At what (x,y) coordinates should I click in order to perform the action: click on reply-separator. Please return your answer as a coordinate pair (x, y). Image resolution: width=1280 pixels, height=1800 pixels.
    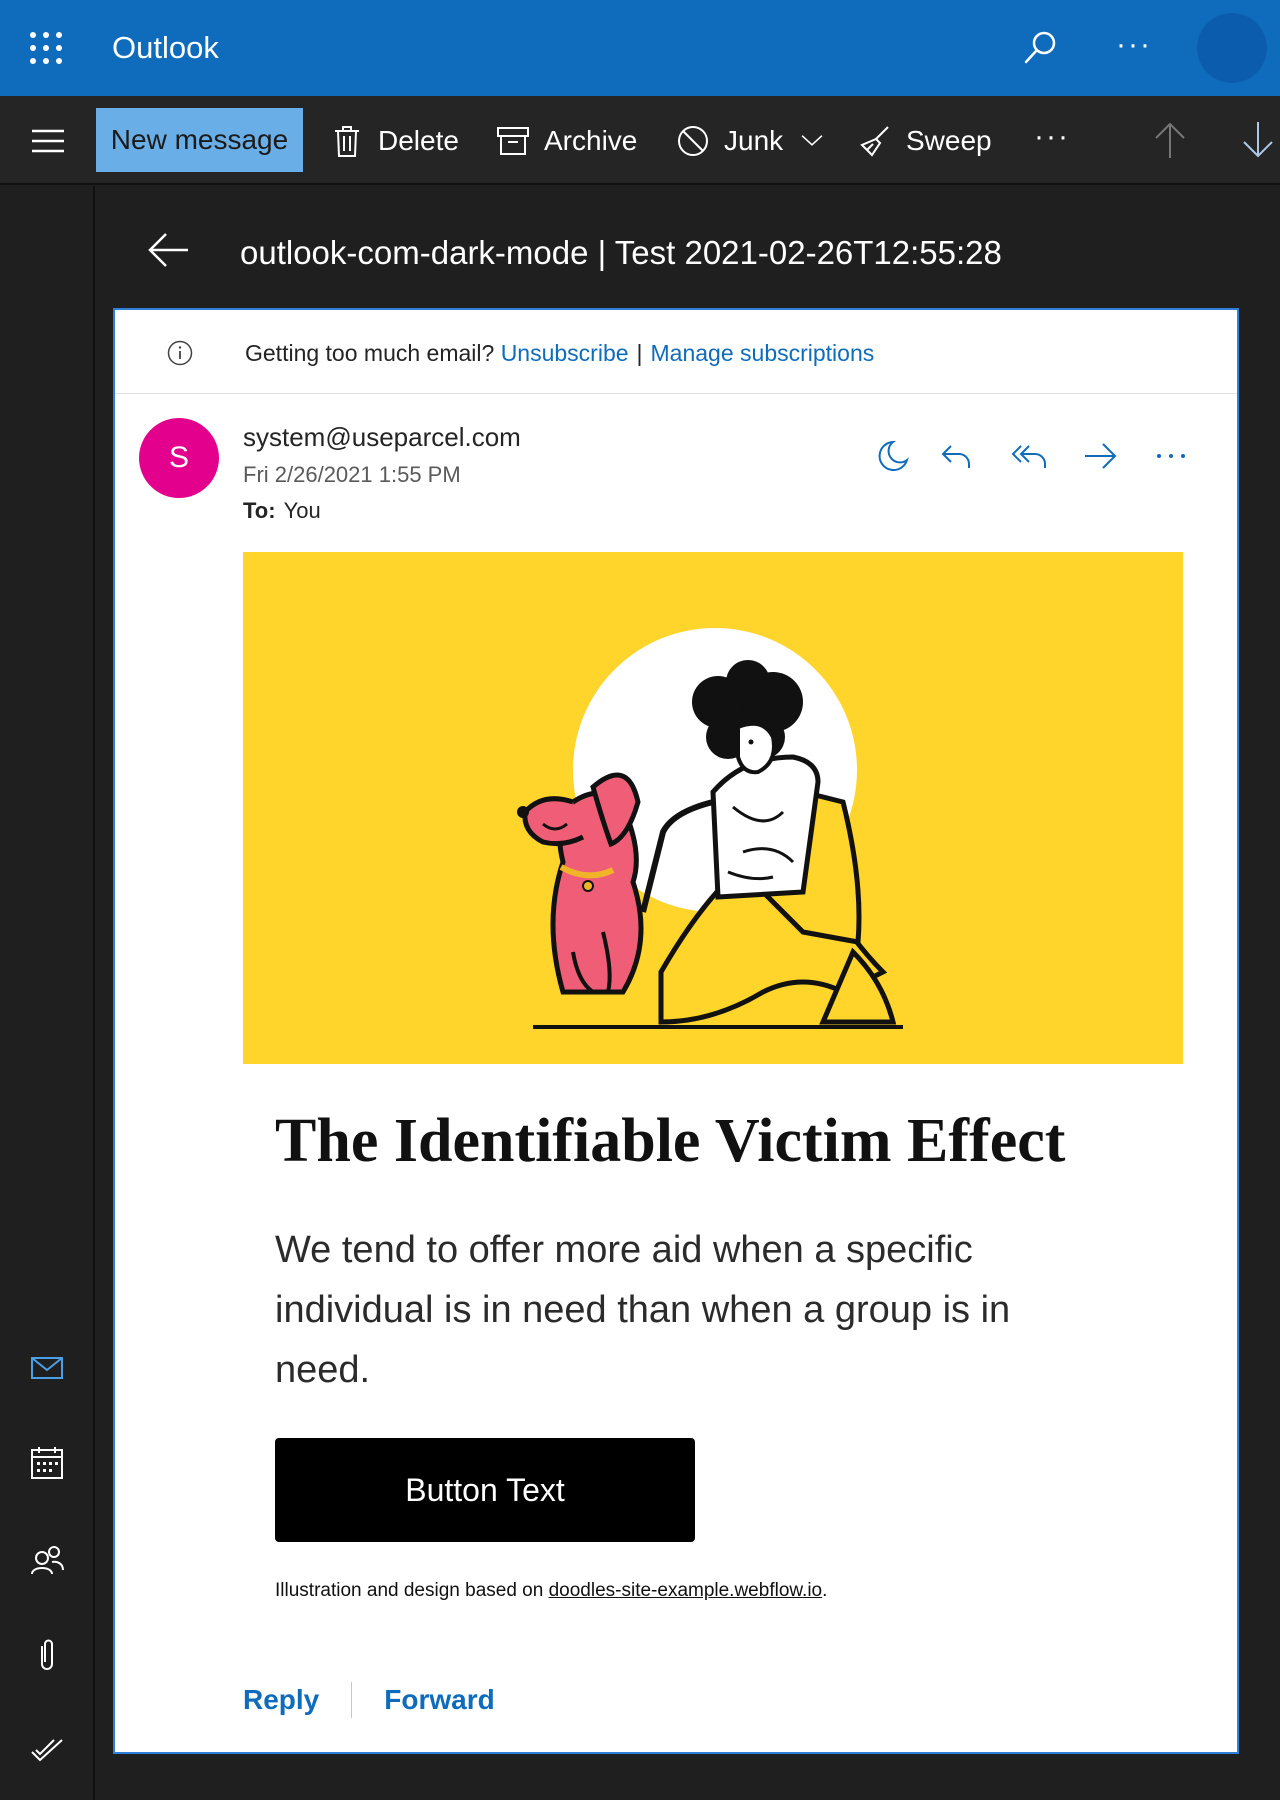
    Looking at the image, I should click on (352, 1700).